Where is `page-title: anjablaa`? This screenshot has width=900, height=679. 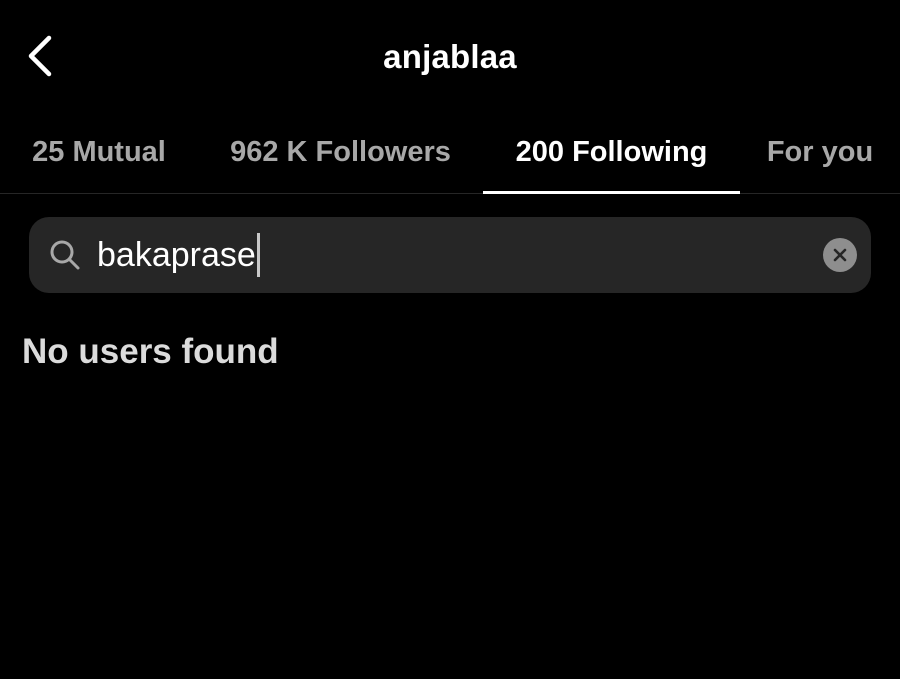 page-title: anjablaa is located at coordinates (450, 56).